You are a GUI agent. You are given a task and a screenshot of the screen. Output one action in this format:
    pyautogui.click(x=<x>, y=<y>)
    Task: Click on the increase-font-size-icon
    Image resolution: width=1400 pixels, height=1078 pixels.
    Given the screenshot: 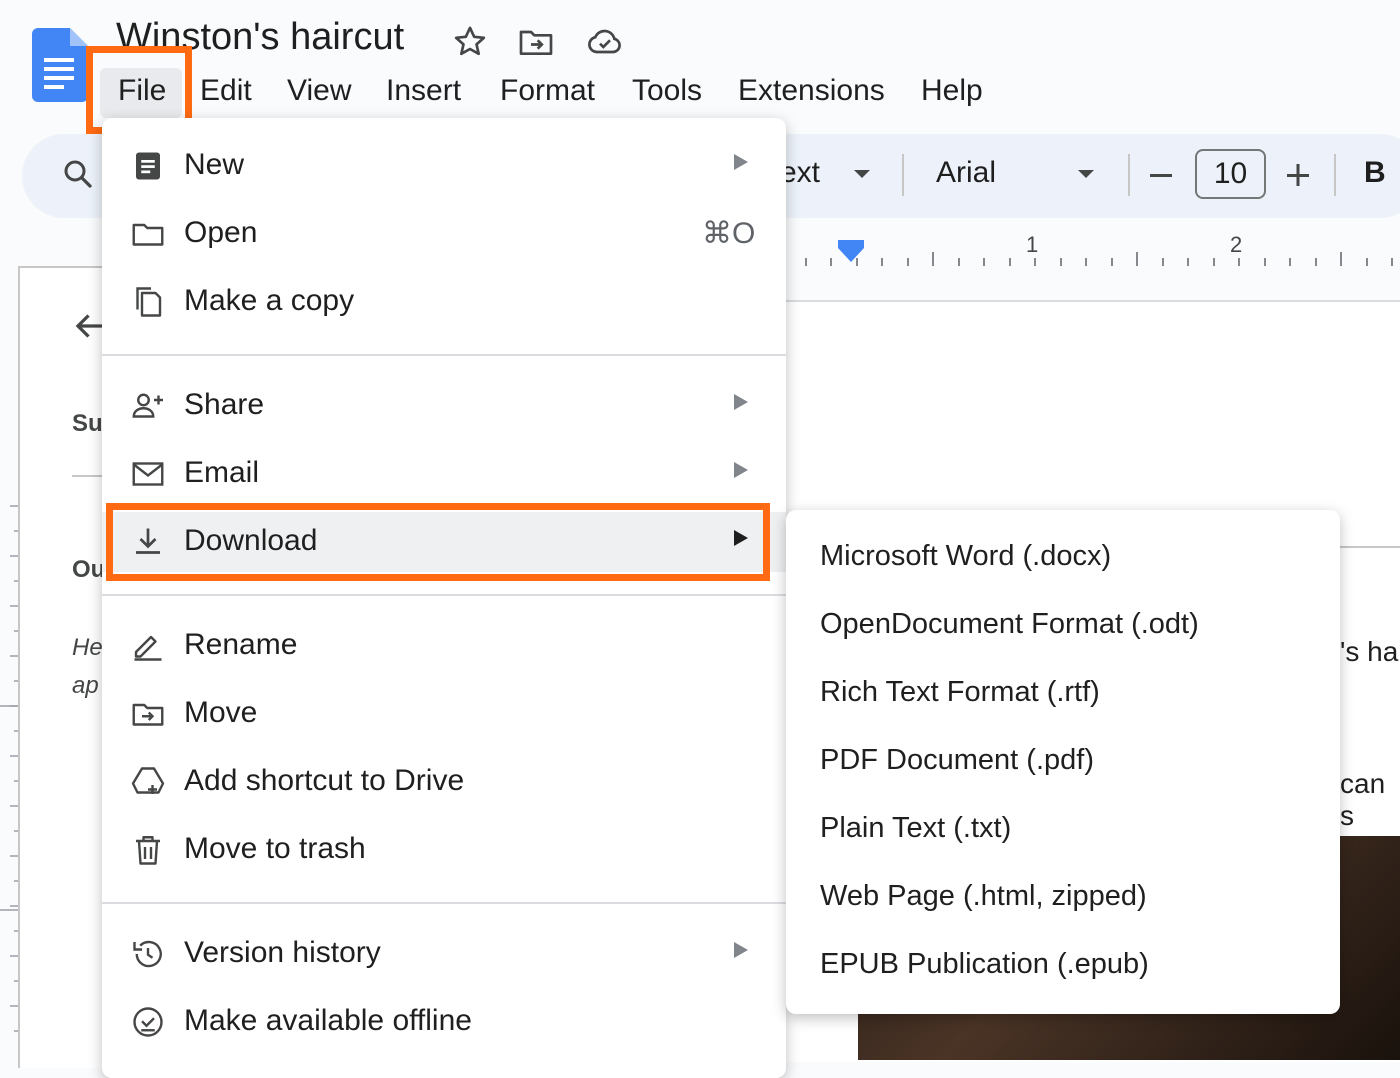 What is the action you would take?
    pyautogui.click(x=1298, y=175)
    